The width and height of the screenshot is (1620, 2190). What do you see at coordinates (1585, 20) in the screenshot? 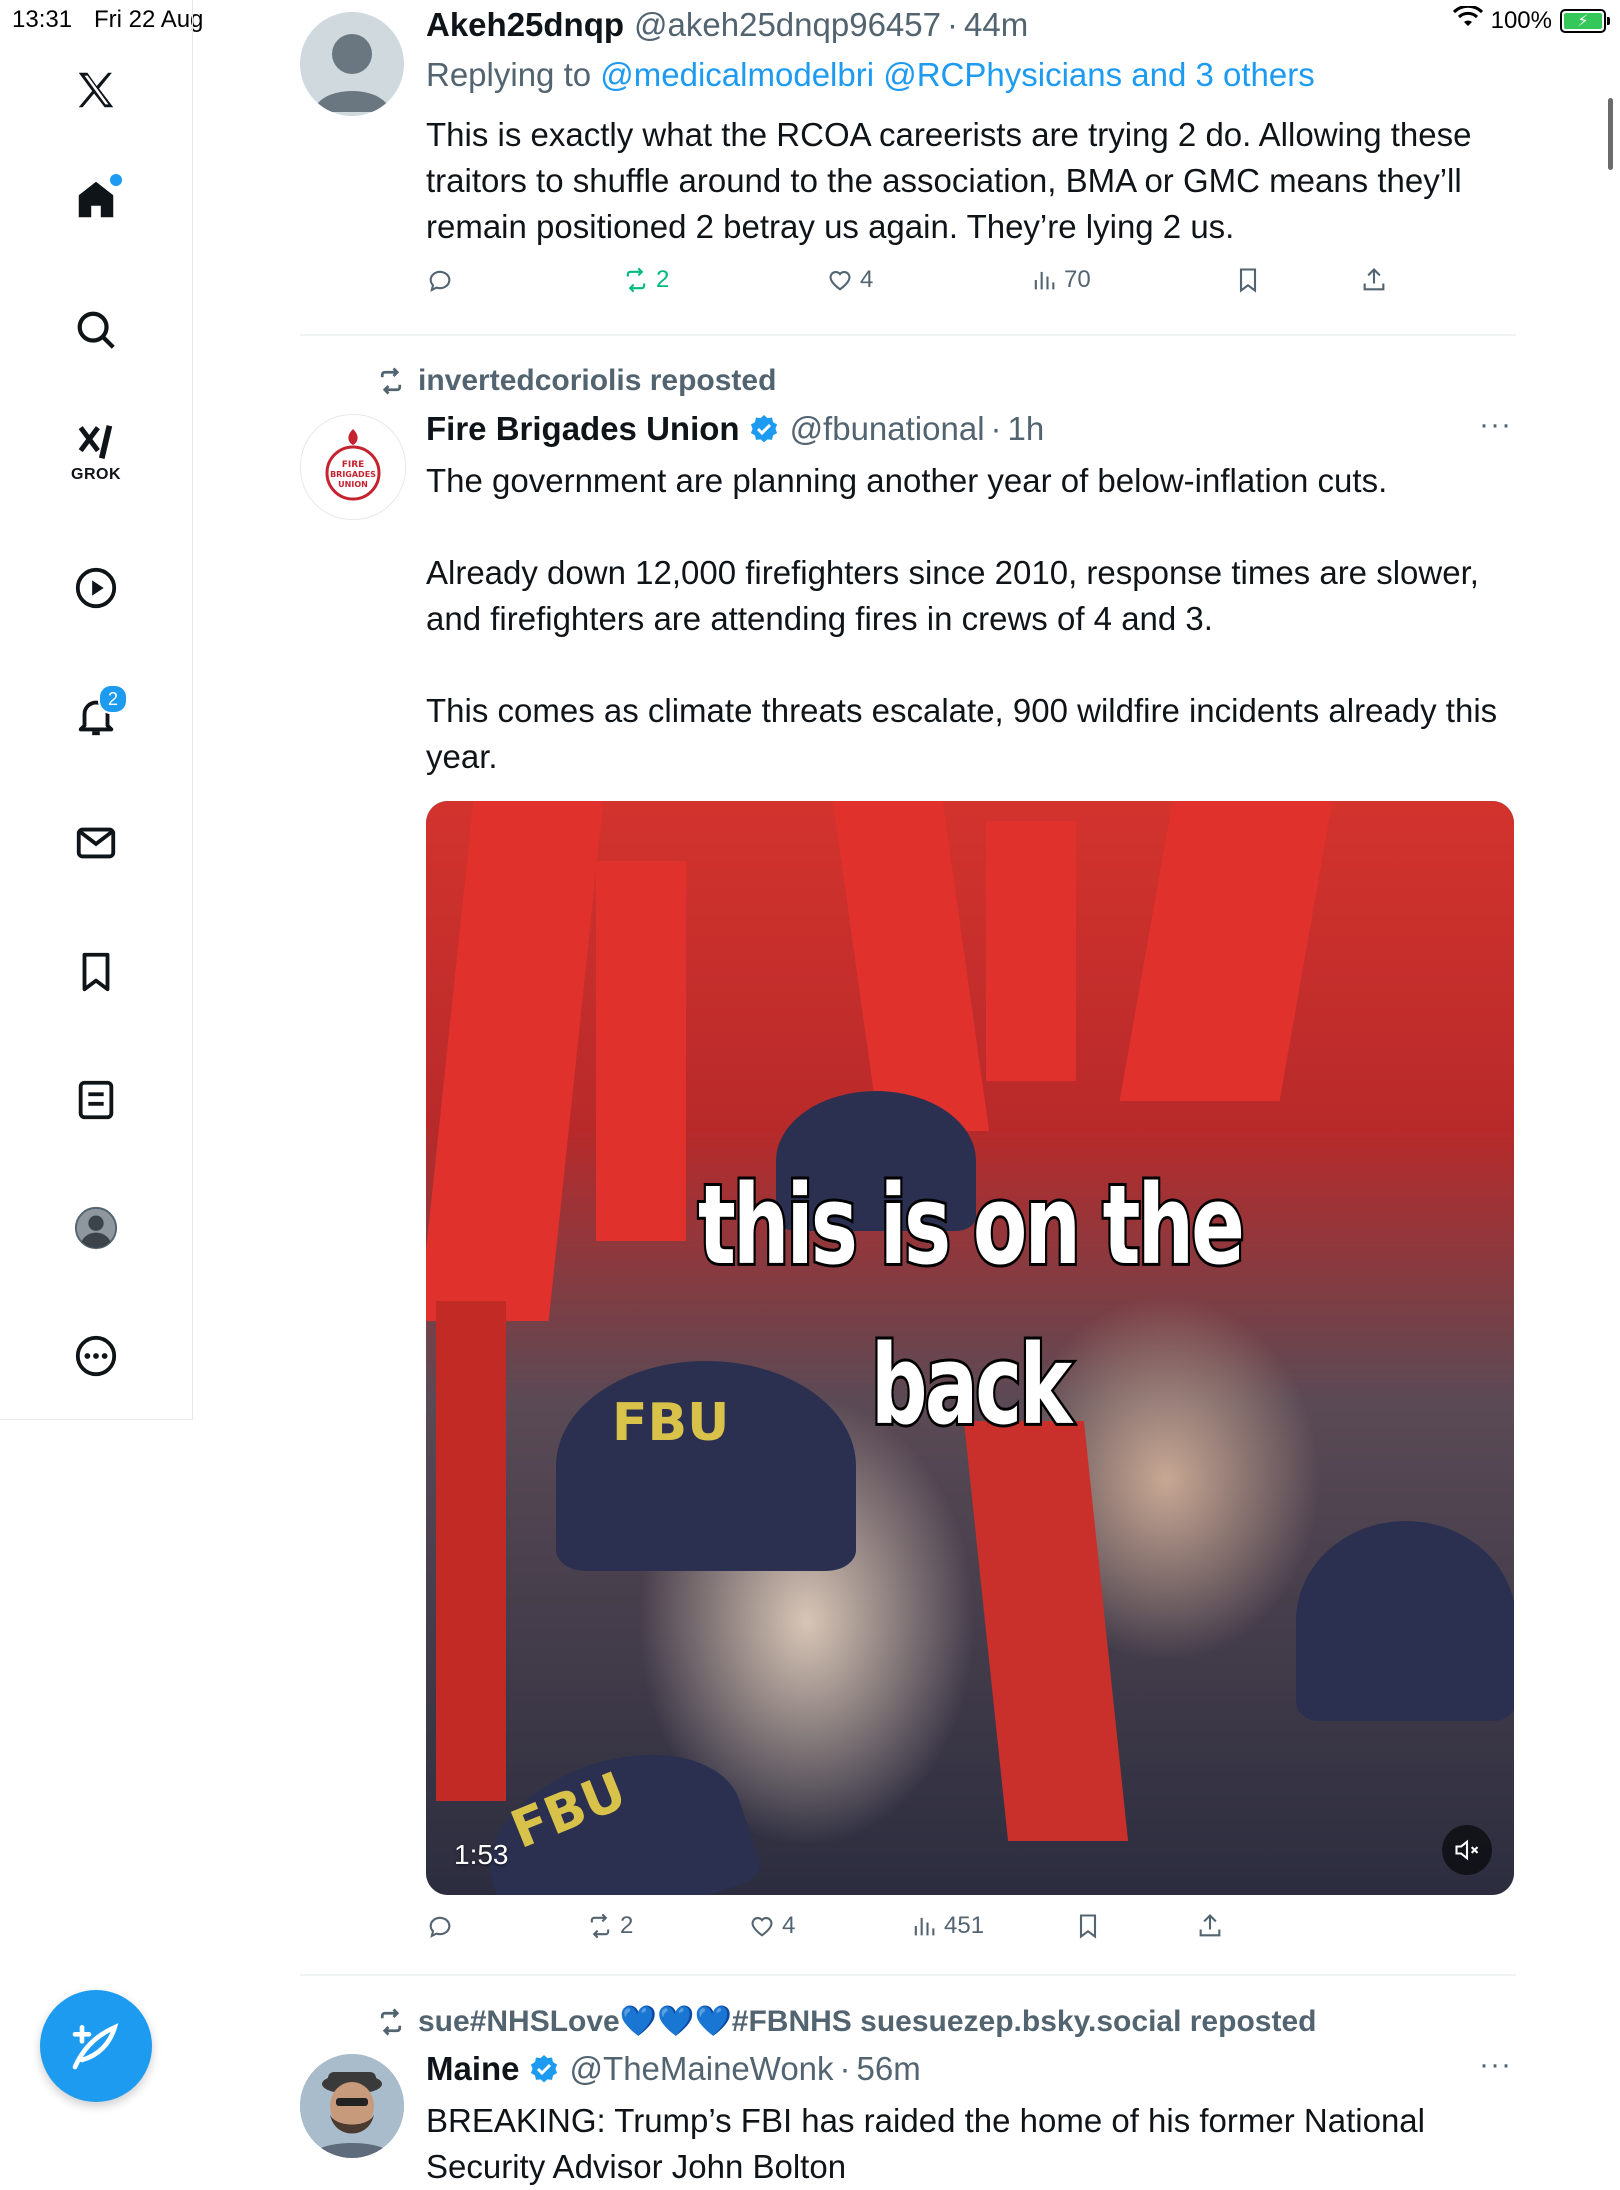
I see `battery-charging-icon: ⚡` at bounding box center [1585, 20].